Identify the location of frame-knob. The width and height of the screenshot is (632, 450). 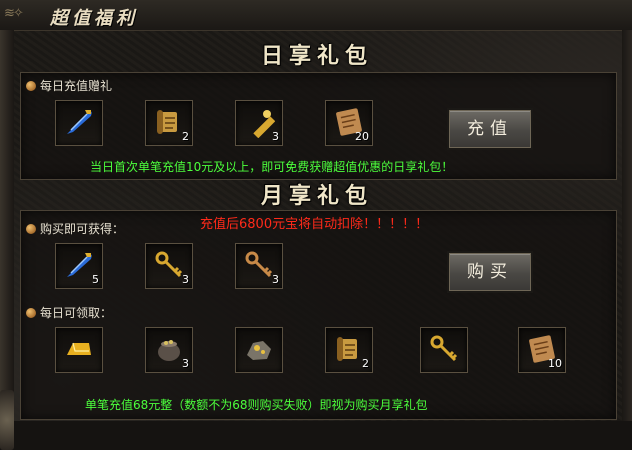
(7, 420).